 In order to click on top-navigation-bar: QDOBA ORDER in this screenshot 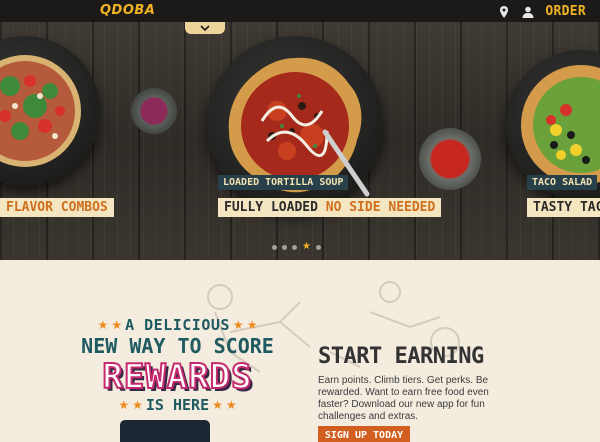, I will do `click(300, 11)`.